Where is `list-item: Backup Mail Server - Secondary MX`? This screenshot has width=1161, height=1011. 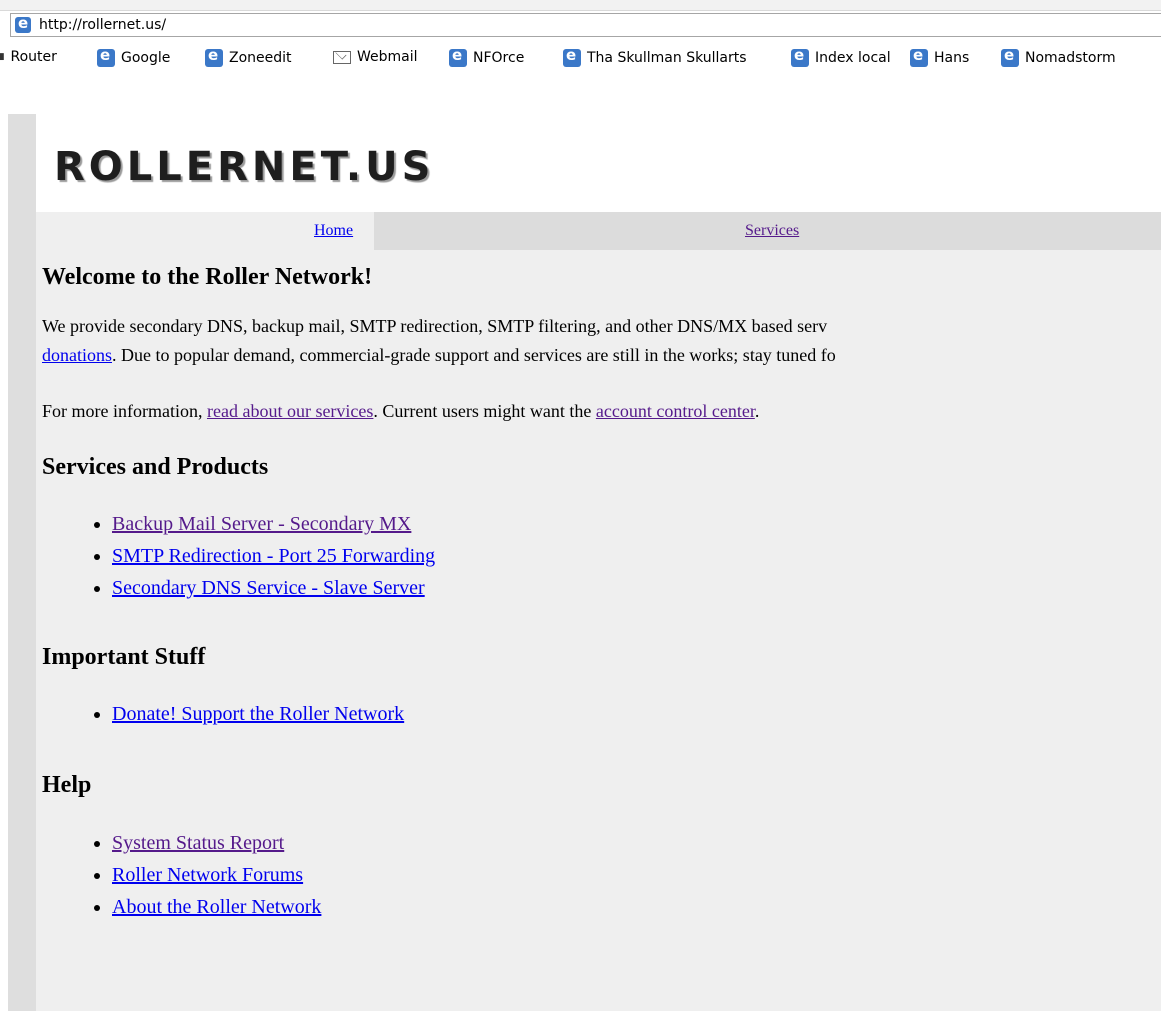 list-item: Backup Mail Server - Secondary MX is located at coordinates (273, 524).